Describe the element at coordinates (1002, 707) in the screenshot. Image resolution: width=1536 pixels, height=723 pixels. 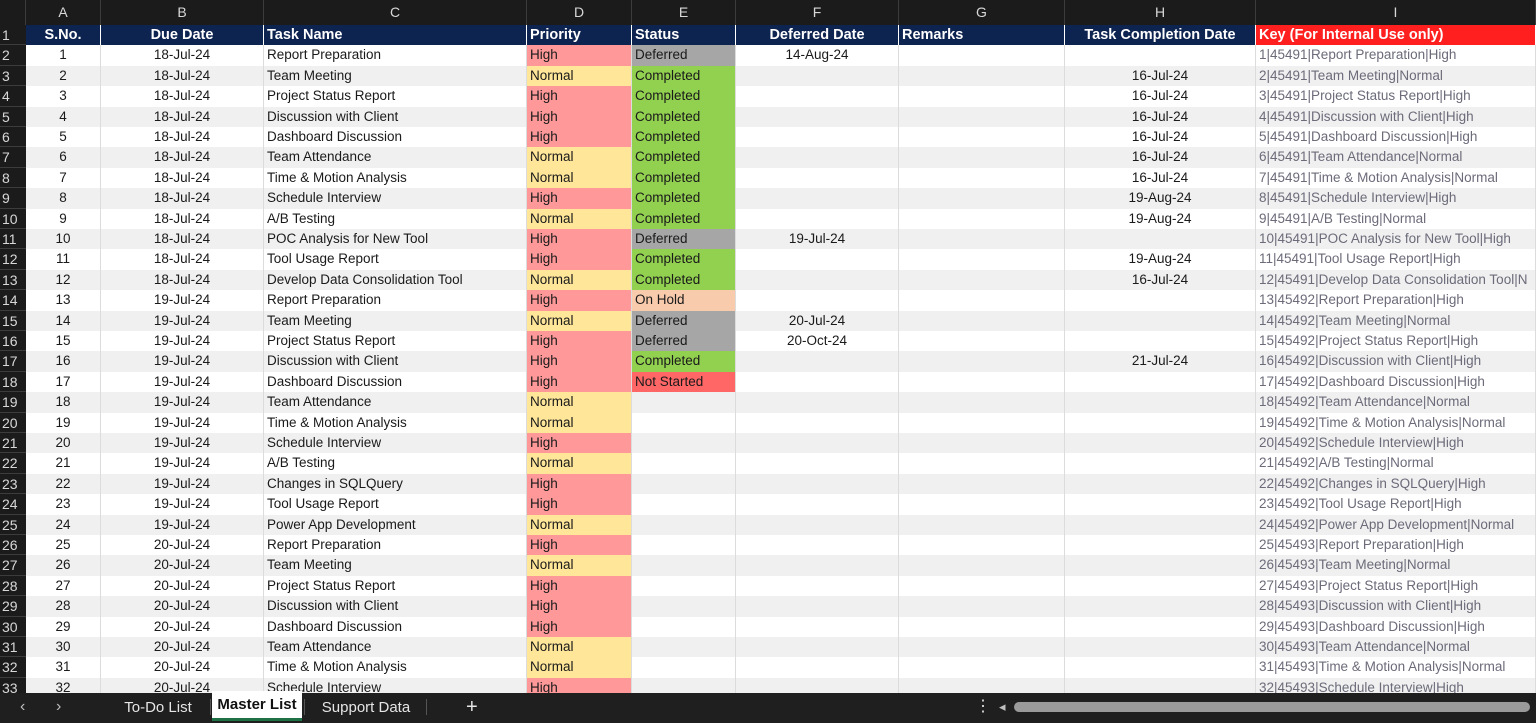
I see `scroll-left-icon: ◂` at that location.